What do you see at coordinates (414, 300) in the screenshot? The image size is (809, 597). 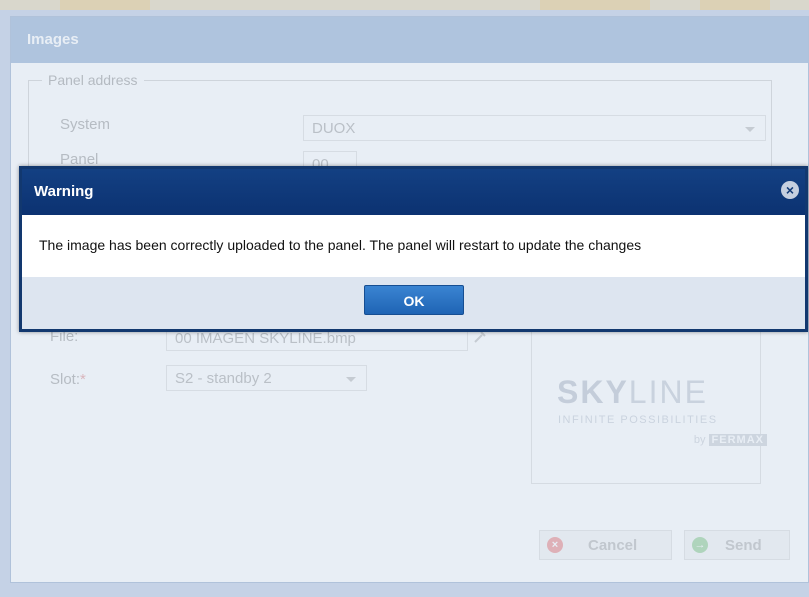 I see `ok-button: OK` at bounding box center [414, 300].